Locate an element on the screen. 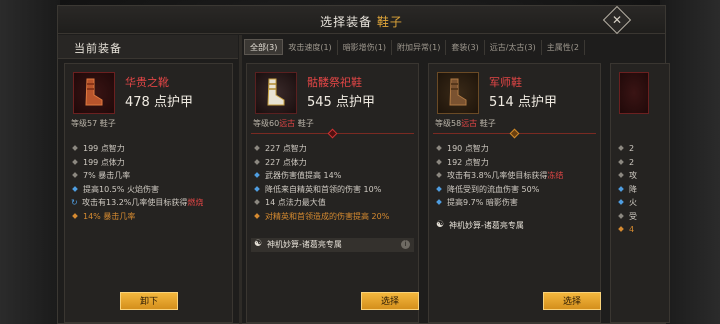 Image resolution: width=720 pixels, height=324 pixels. set-bonus-row: ☯ 神机妙算-诸葛亮专属 is located at coordinates (514, 226).